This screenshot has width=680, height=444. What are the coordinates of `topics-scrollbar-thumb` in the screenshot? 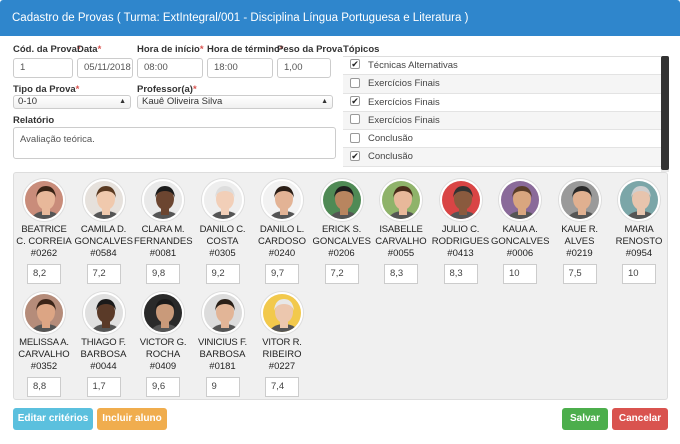 It's located at (665, 113).